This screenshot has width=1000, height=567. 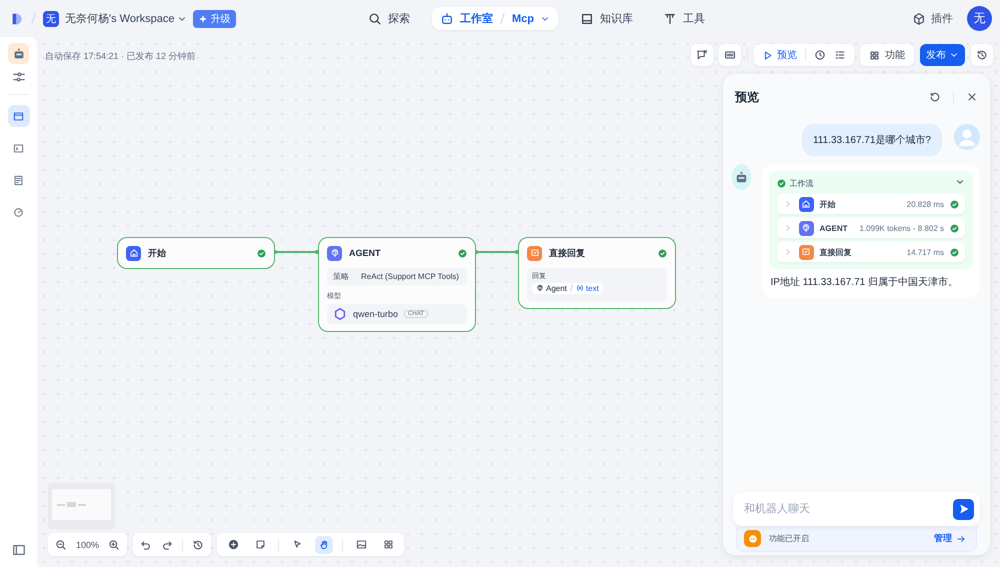 I want to click on features-button: 功能, so click(x=887, y=55).